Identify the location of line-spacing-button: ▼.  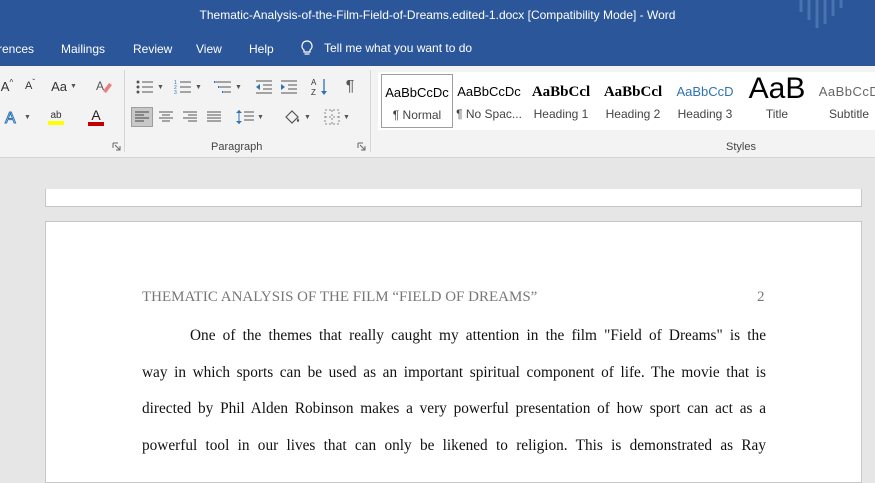
(250, 117).